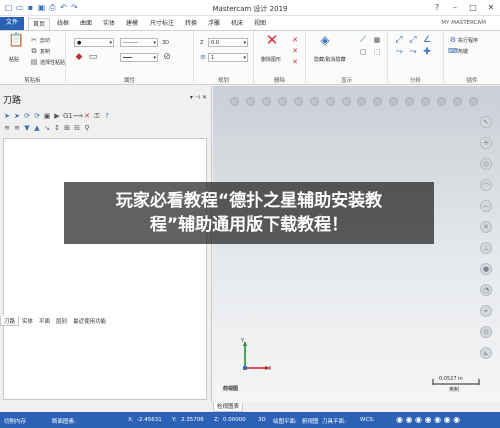 This screenshot has height=428, width=500. I want to click on hotkeys-icon: ⌨, so click(453, 51).